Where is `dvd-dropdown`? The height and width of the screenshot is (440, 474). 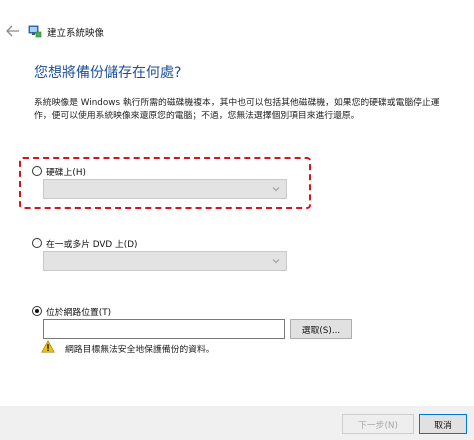 dvd-dropdown is located at coordinates (165, 261).